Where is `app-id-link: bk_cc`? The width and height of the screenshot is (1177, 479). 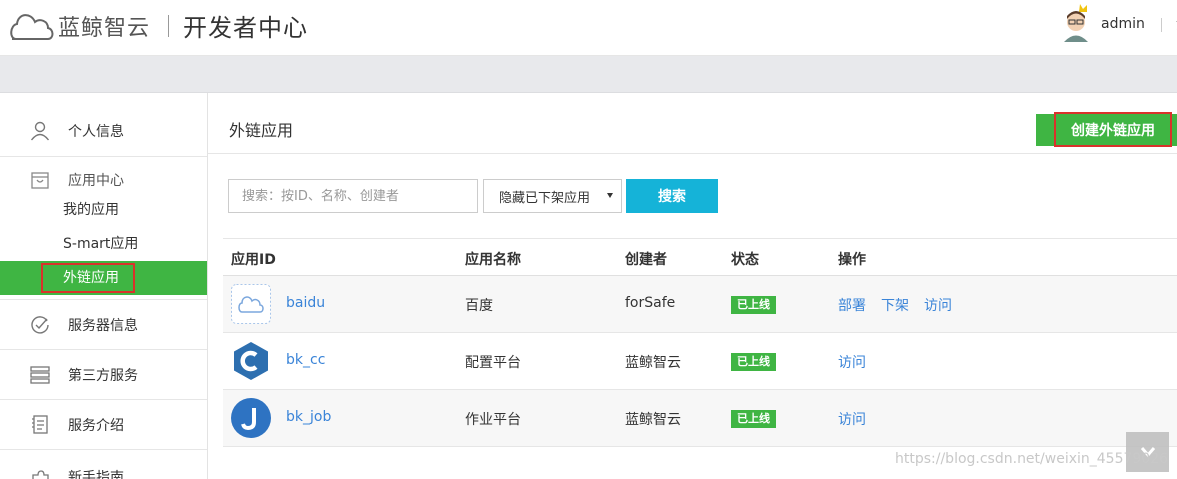 app-id-link: bk_cc is located at coordinates (305, 360).